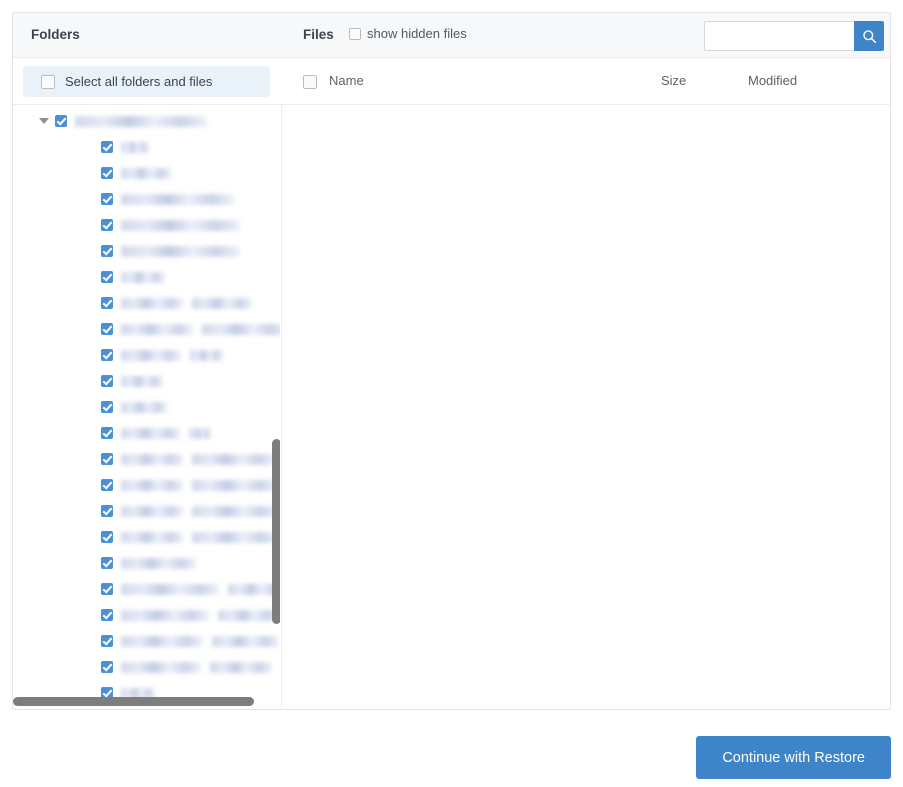  Describe the element at coordinates (48, 81) in the screenshot. I see `select-all-checkbox` at that location.